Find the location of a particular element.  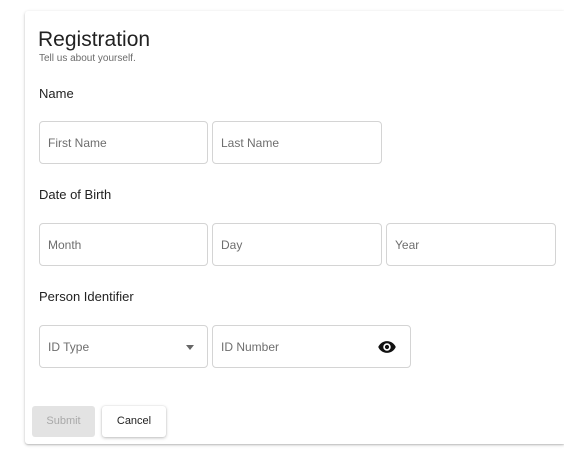

year-field: Year is located at coordinates (471, 244).